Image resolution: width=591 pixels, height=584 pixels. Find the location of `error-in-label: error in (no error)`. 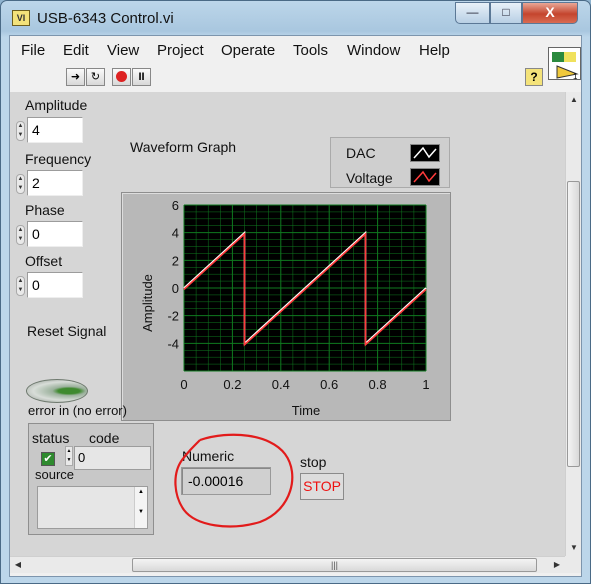

error-in-label: error in (no error) is located at coordinates (77, 410).